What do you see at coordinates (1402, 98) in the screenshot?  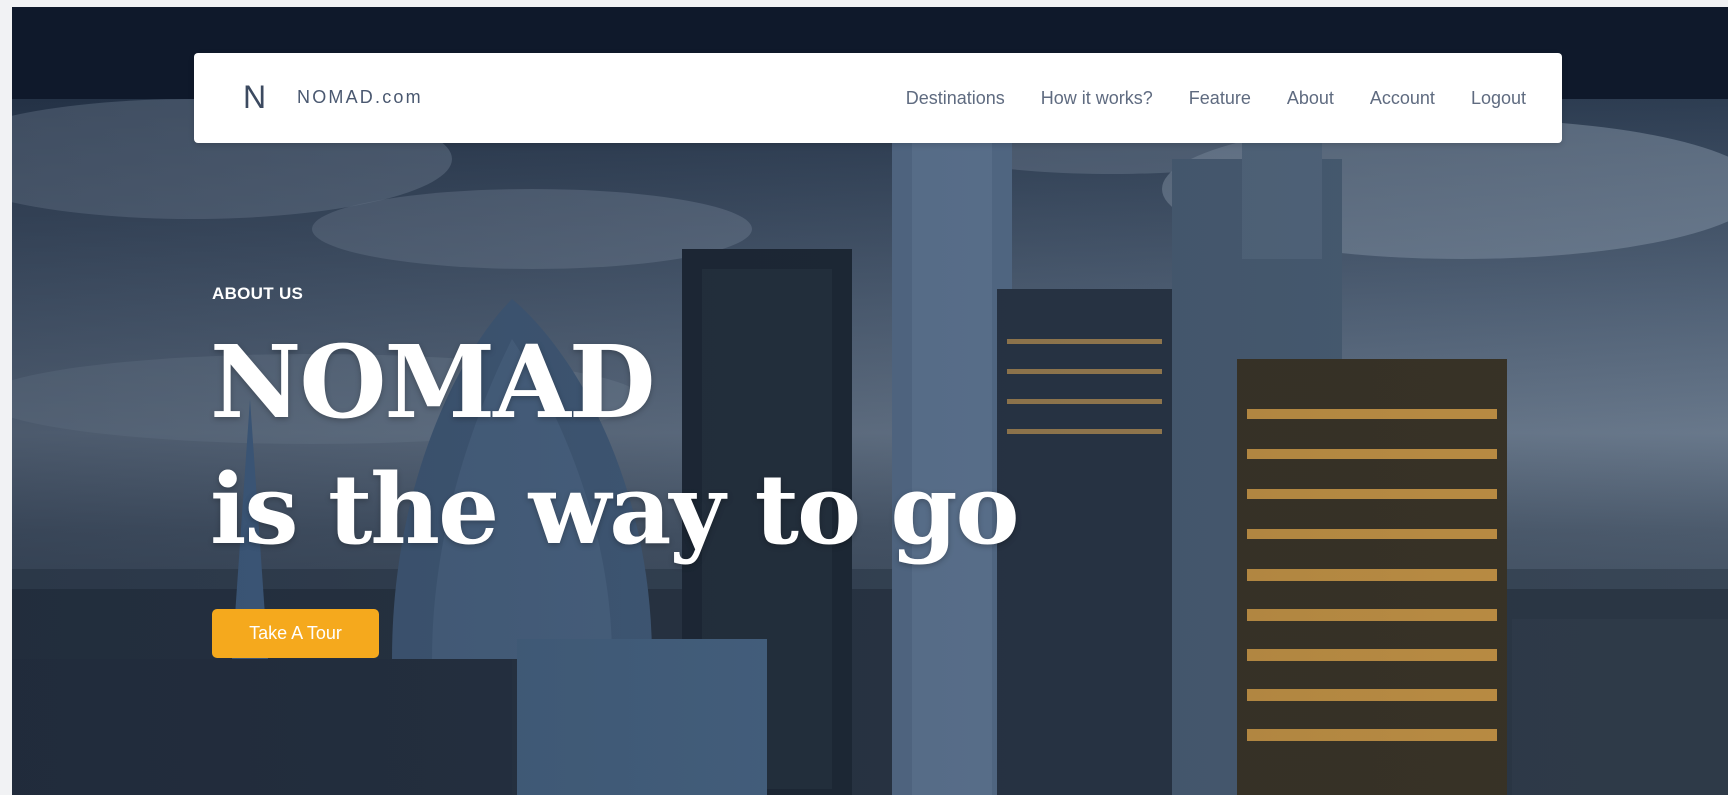 I see `nav-link-account: Account` at bounding box center [1402, 98].